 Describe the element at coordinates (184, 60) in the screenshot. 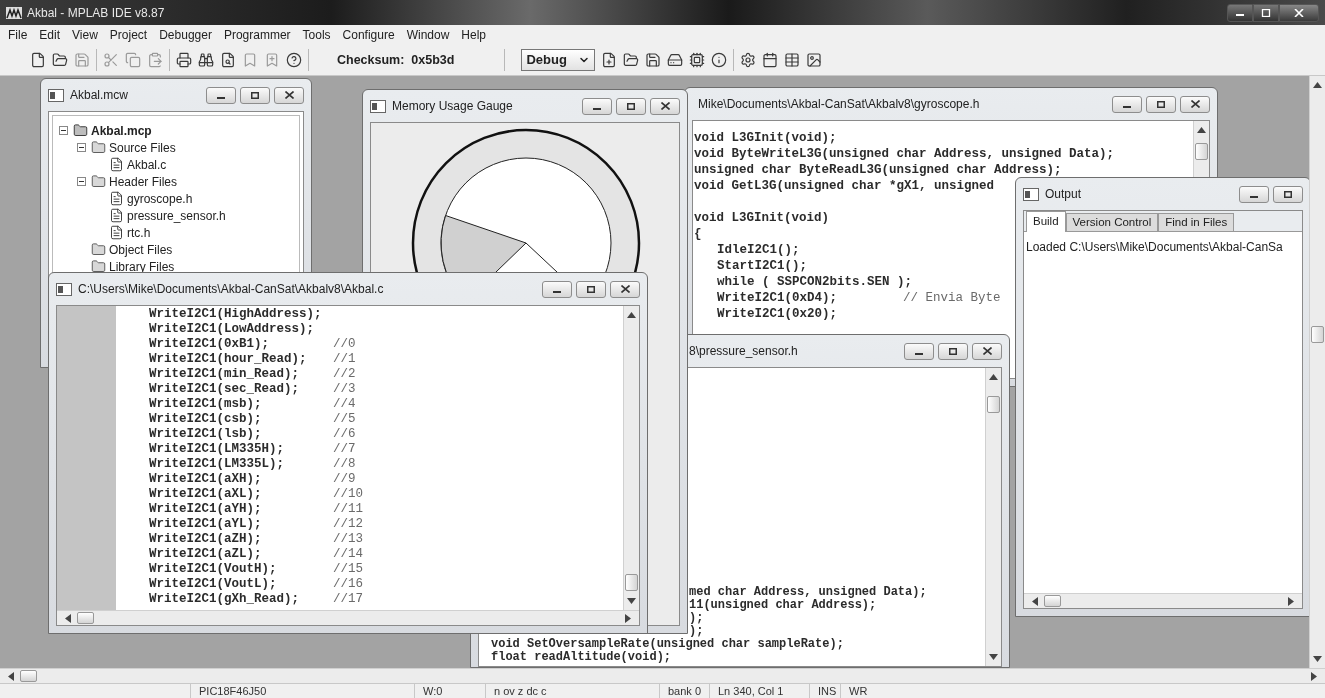

I see `printer-icon` at that location.